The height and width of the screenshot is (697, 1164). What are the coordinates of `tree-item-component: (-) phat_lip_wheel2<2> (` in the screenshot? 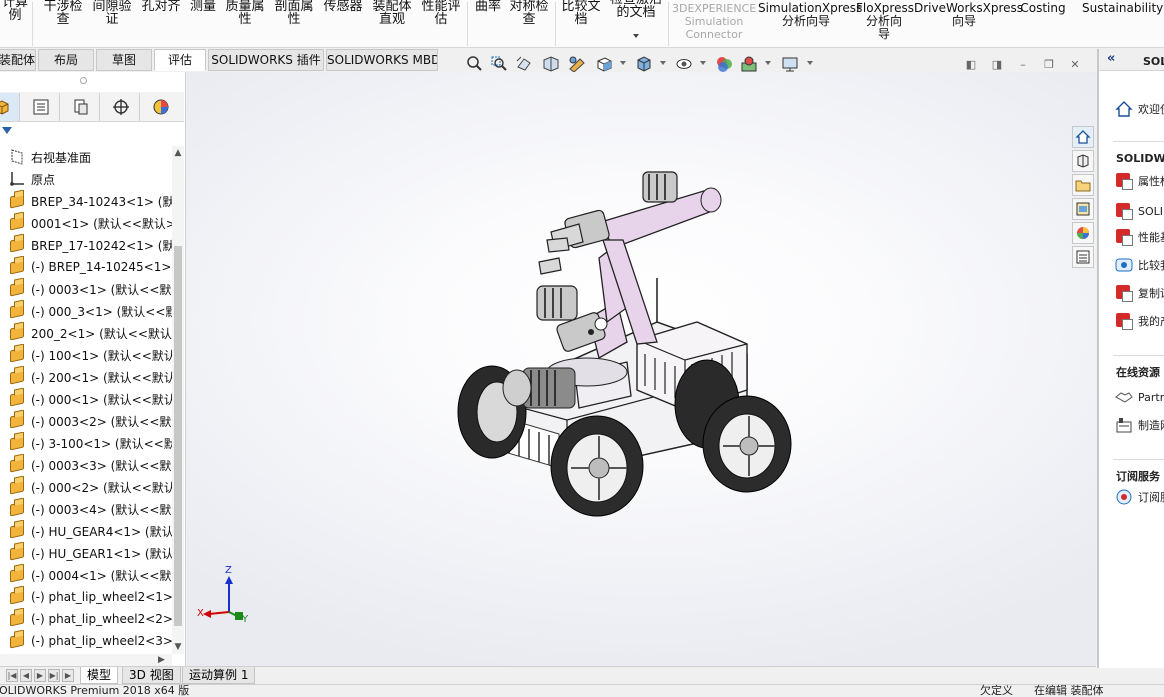 It's located at (86, 619).